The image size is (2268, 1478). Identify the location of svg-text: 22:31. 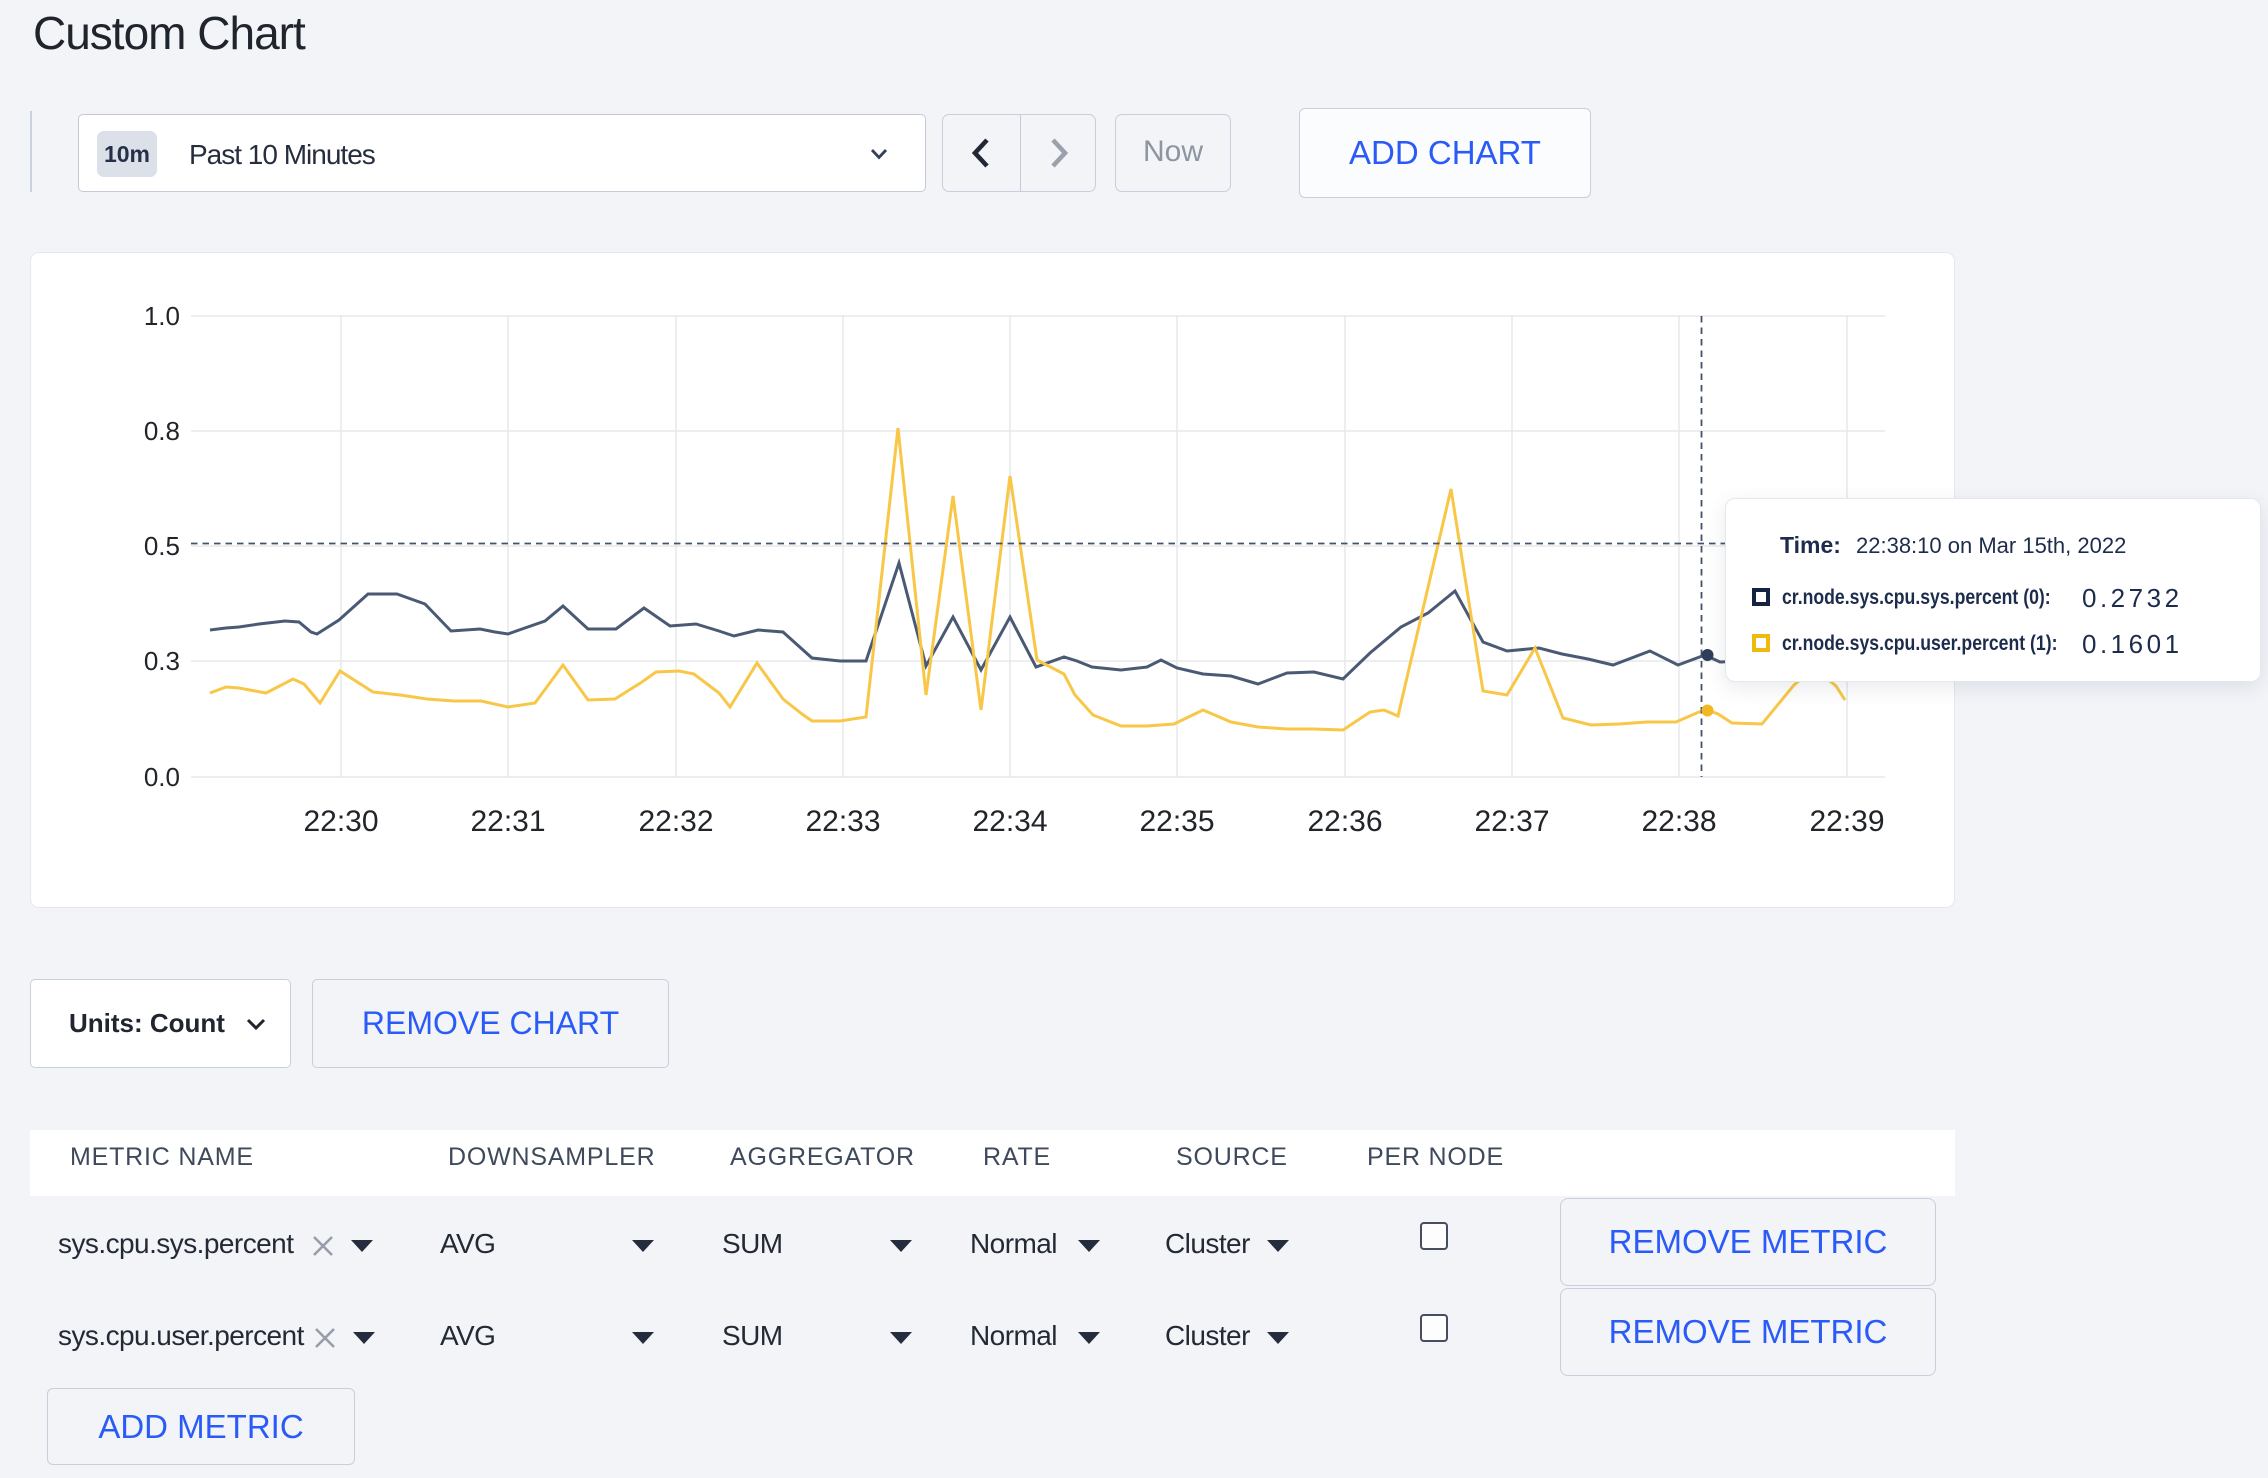
(507, 821).